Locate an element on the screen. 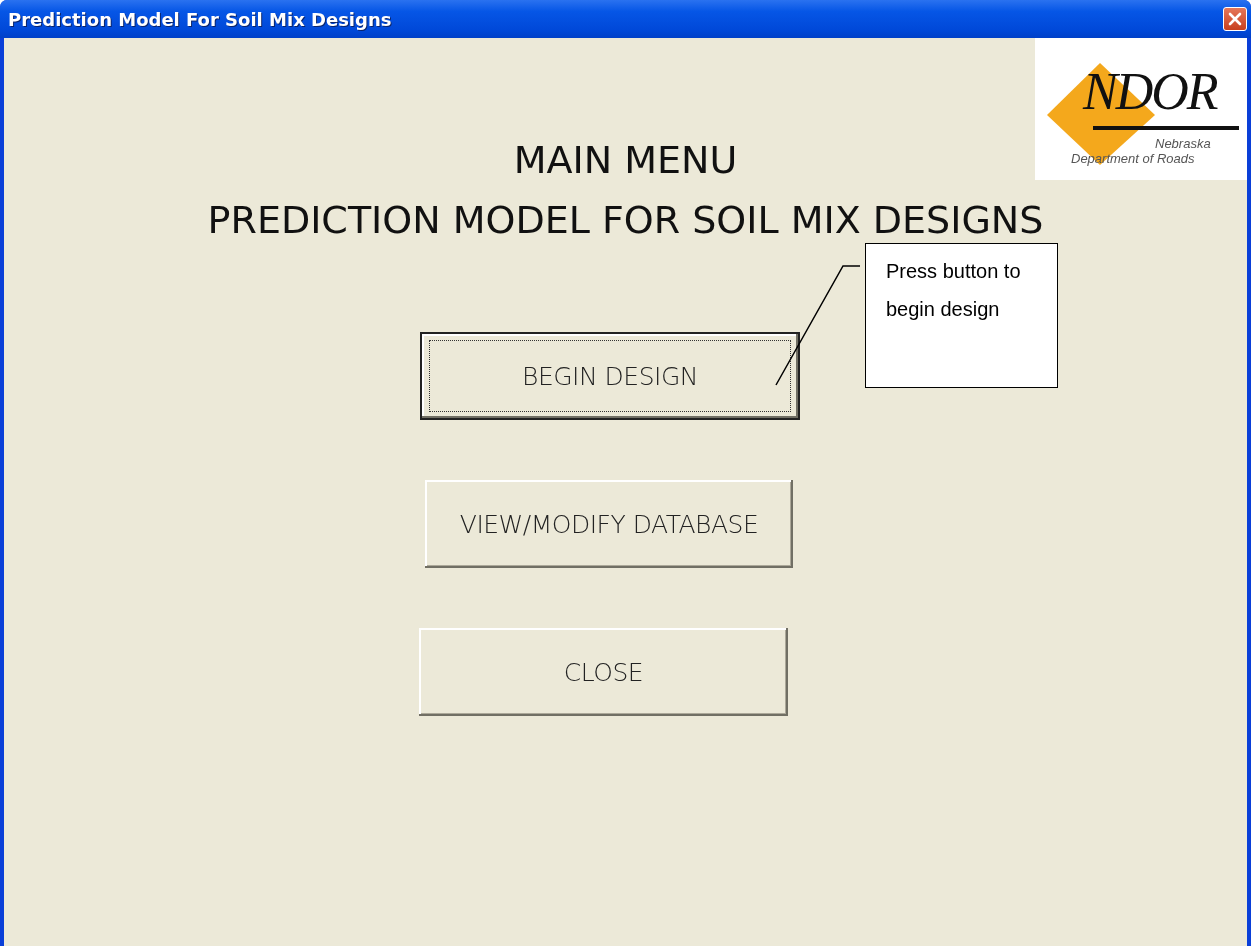 Image resolution: width=1251 pixels, height=946 pixels. menu-button: BEGIN DESIGN is located at coordinates (610, 376).